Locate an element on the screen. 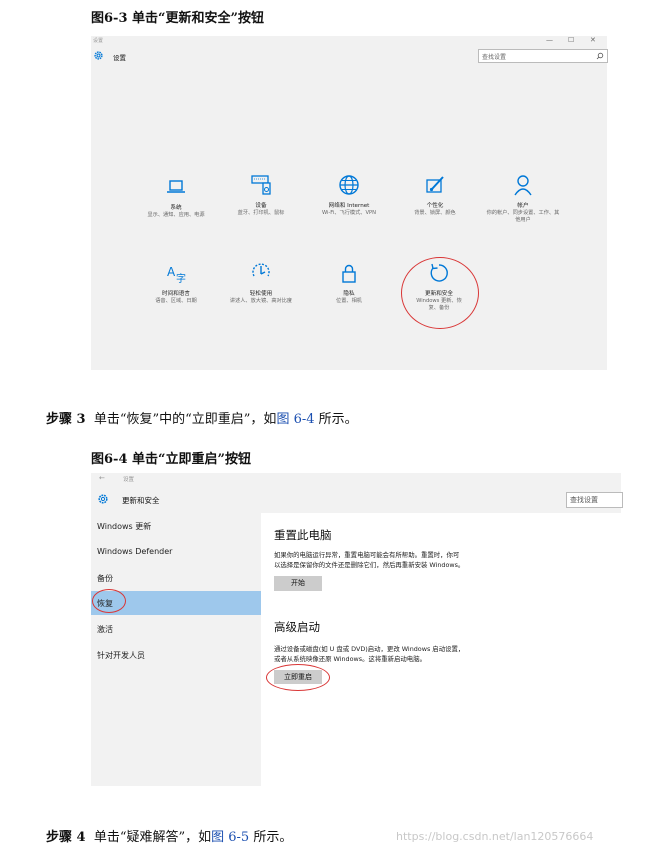 The width and height of the screenshot is (652, 856). step-4: 步骤 4 单击“疑难解答”，如图 6-5 所示。 is located at coordinates (169, 835).